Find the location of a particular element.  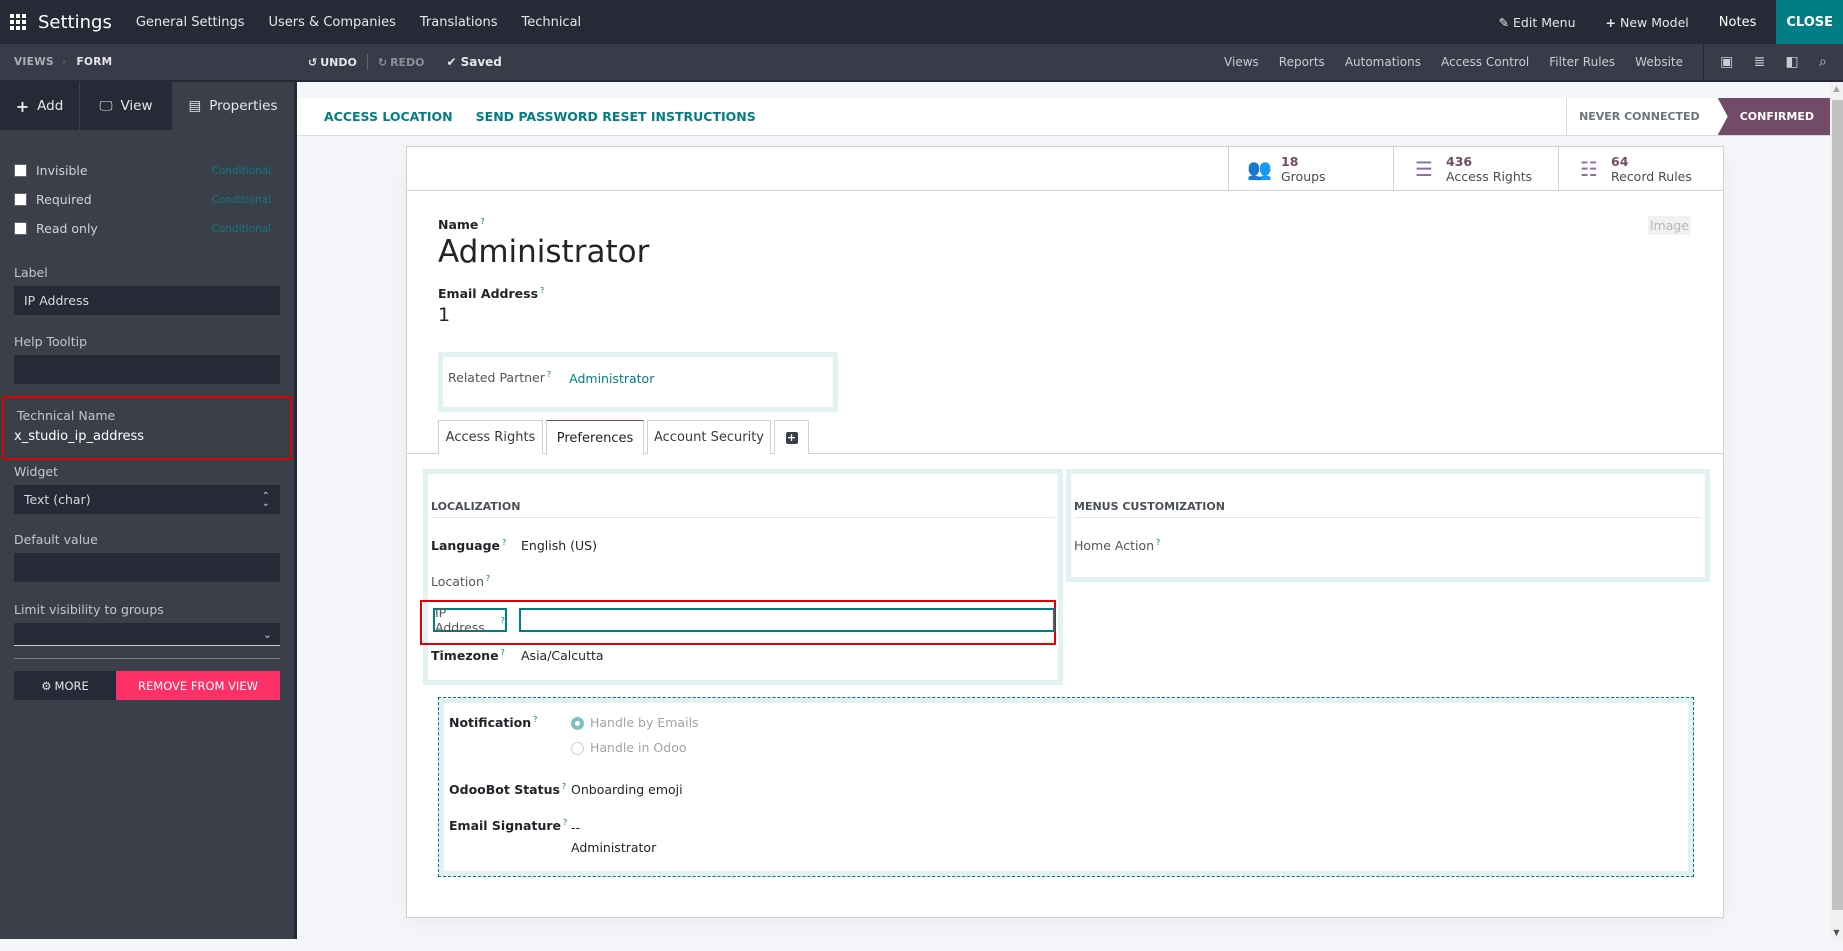

menu-users-companies: Users & Companies is located at coordinates (332, 22).